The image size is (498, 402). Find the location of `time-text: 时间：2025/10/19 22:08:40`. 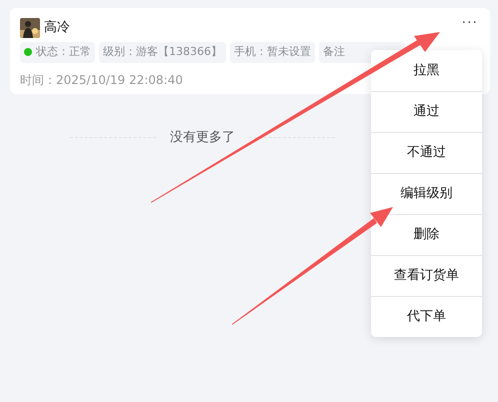

time-text: 时间：2025/10/19 22:08:40 is located at coordinates (101, 80).